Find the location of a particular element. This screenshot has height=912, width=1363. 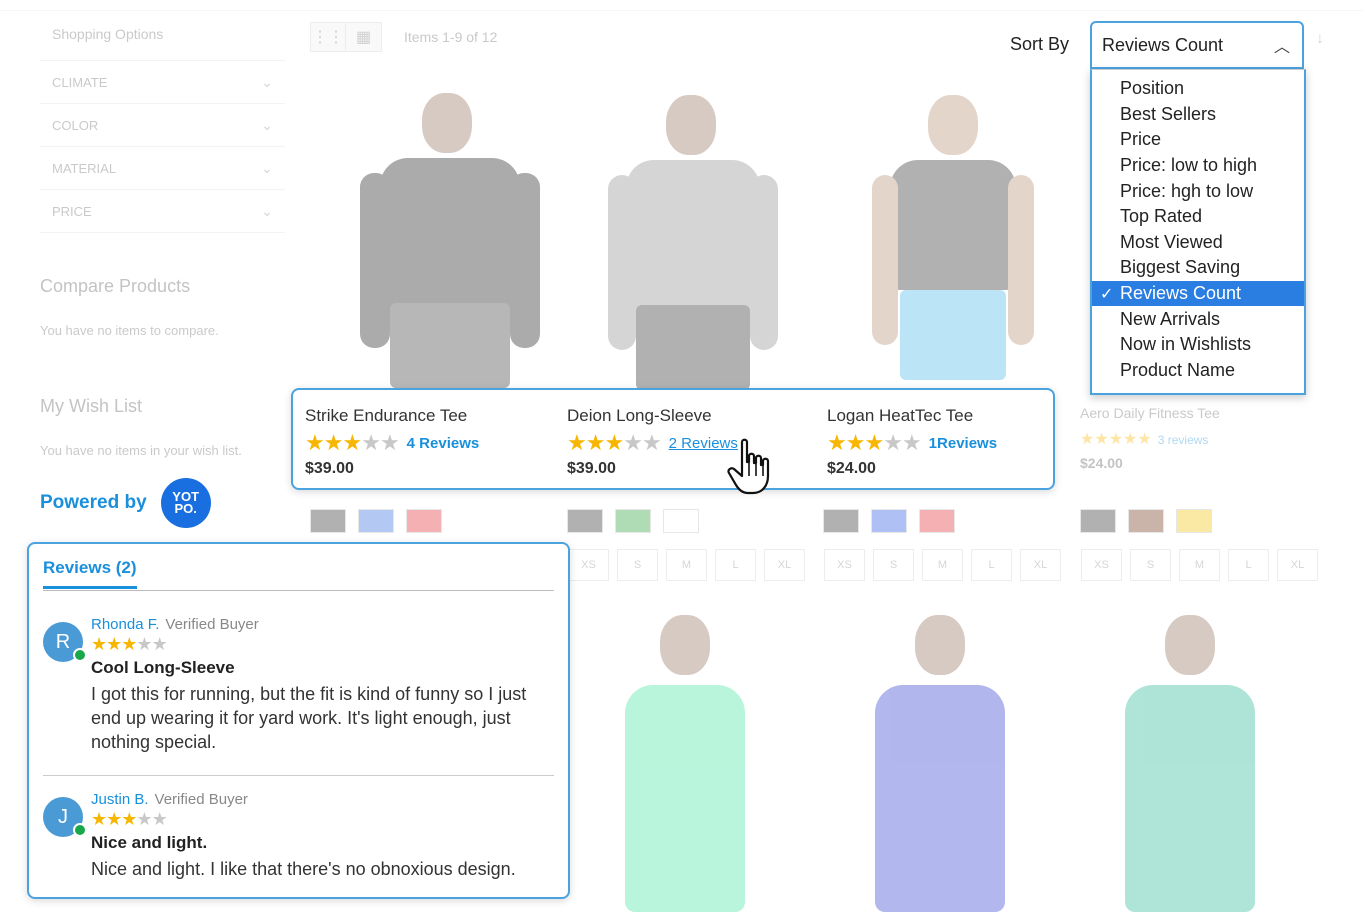

sort-option: Now in Wishlists is located at coordinates (1198, 345).